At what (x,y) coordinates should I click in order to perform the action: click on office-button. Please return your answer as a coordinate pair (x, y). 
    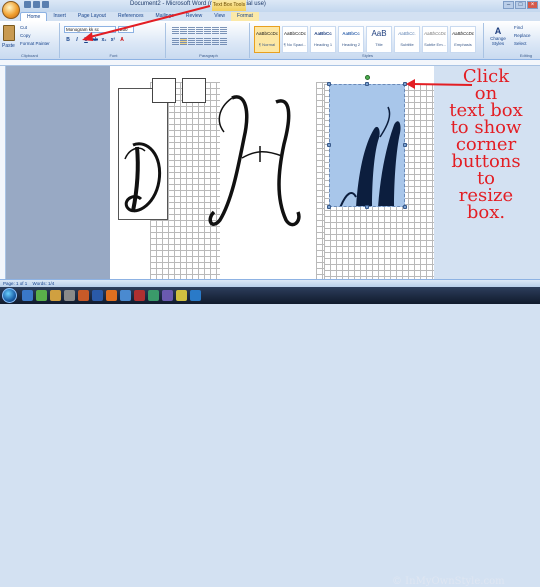
    Looking at the image, I should click on (11, 10).